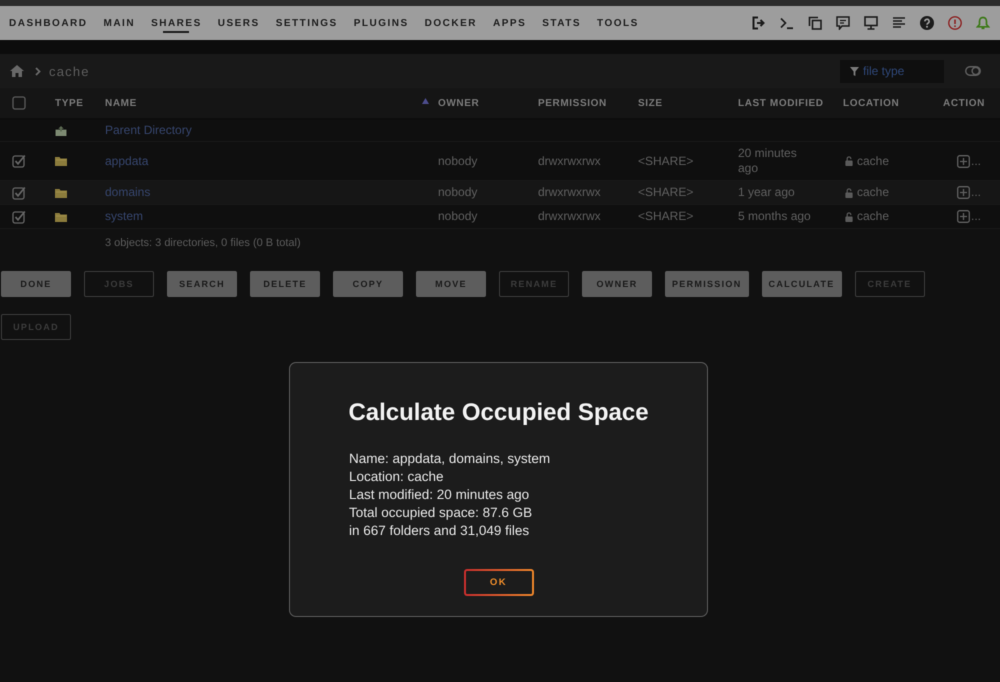  What do you see at coordinates (498, 413) in the screenshot?
I see `dialog-title: Calculate Occupied Space` at bounding box center [498, 413].